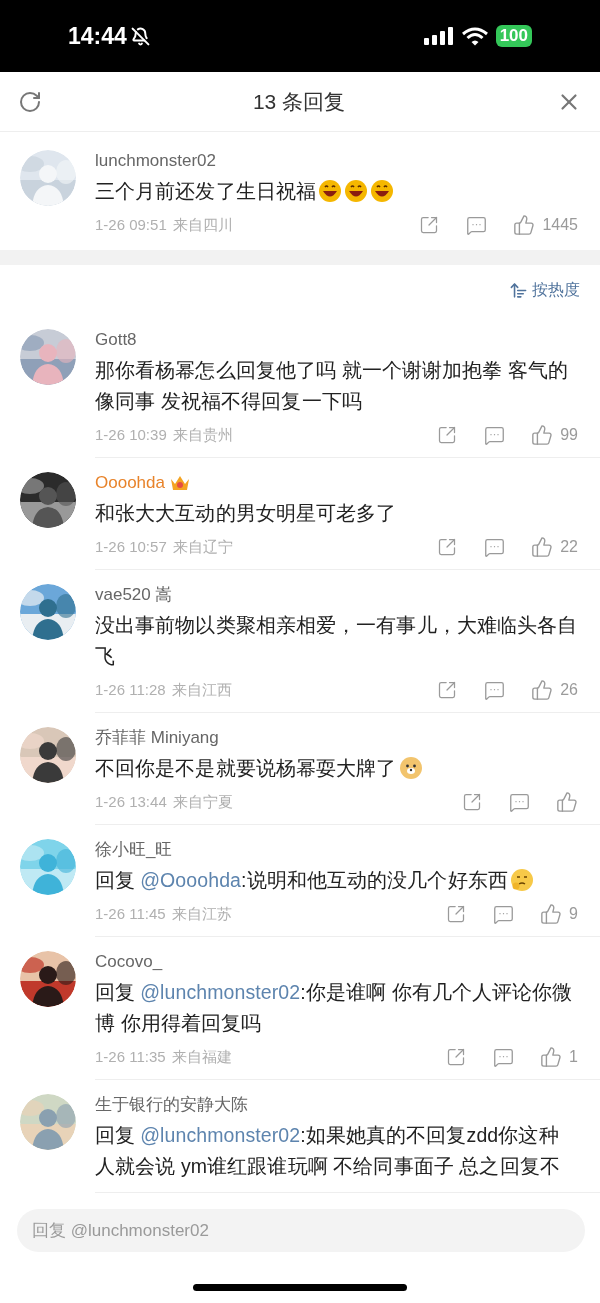 The height and width of the screenshot is (1303, 600). I want to click on clock-time: 14:44, so click(97, 36).